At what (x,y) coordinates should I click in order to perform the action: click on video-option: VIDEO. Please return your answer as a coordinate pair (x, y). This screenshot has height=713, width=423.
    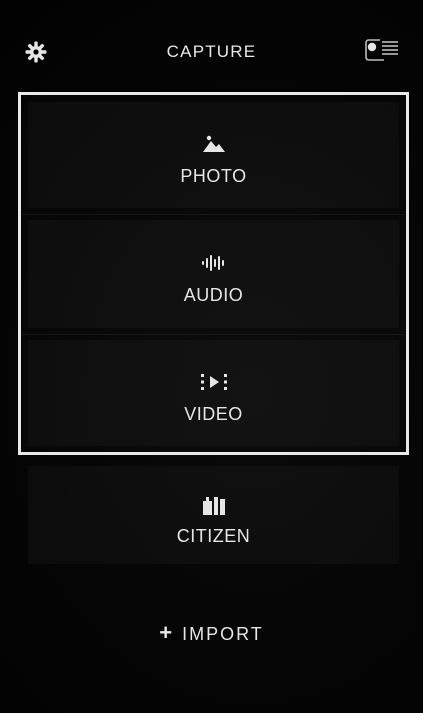
    Looking at the image, I should click on (213, 393).